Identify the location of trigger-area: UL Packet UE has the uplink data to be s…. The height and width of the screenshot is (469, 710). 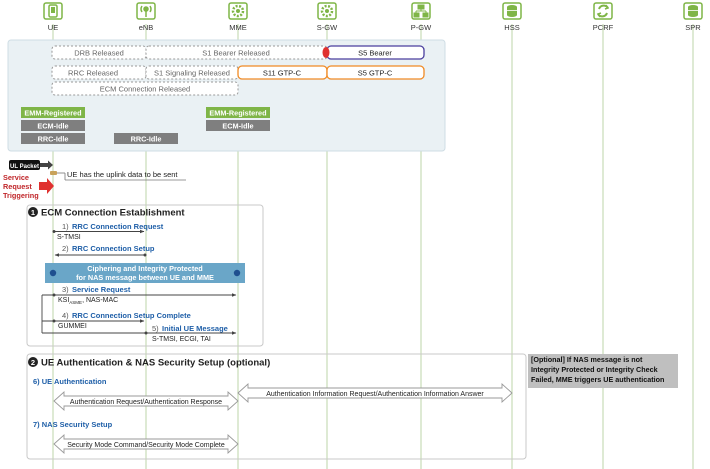
(94, 180).